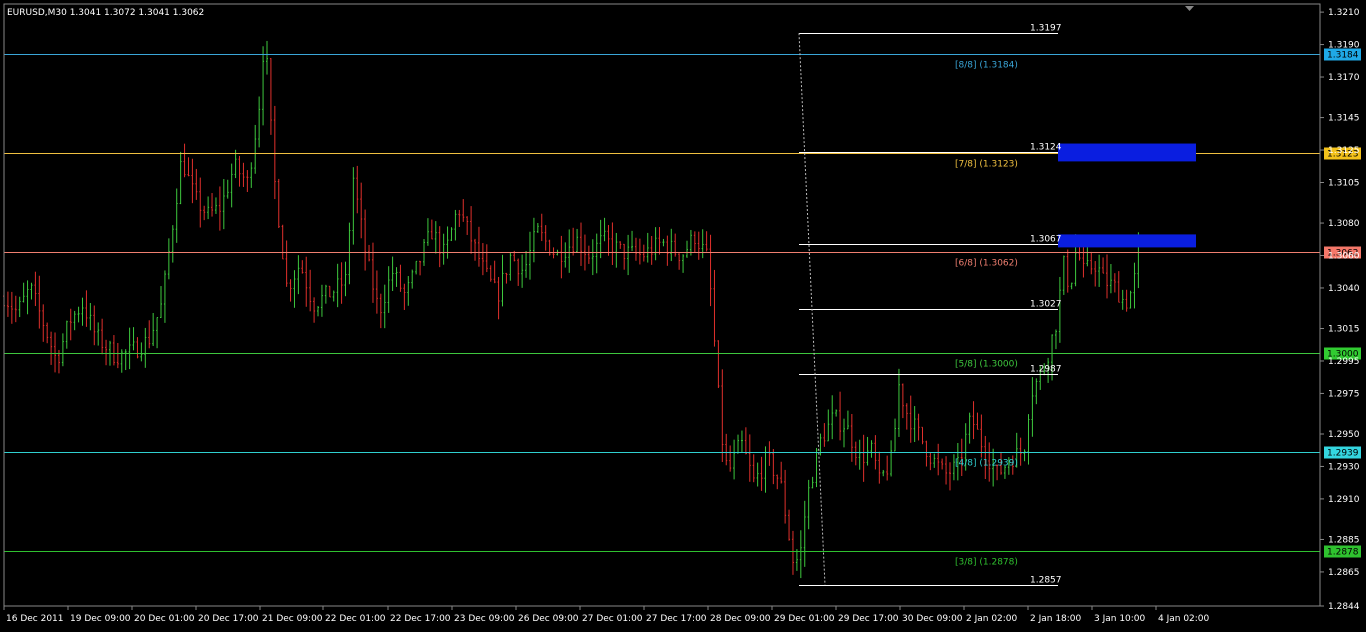 This screenshot has width=1366, height=632. I want to click on x-tick-label: 27 Dec 01:00, so click(612, 619).